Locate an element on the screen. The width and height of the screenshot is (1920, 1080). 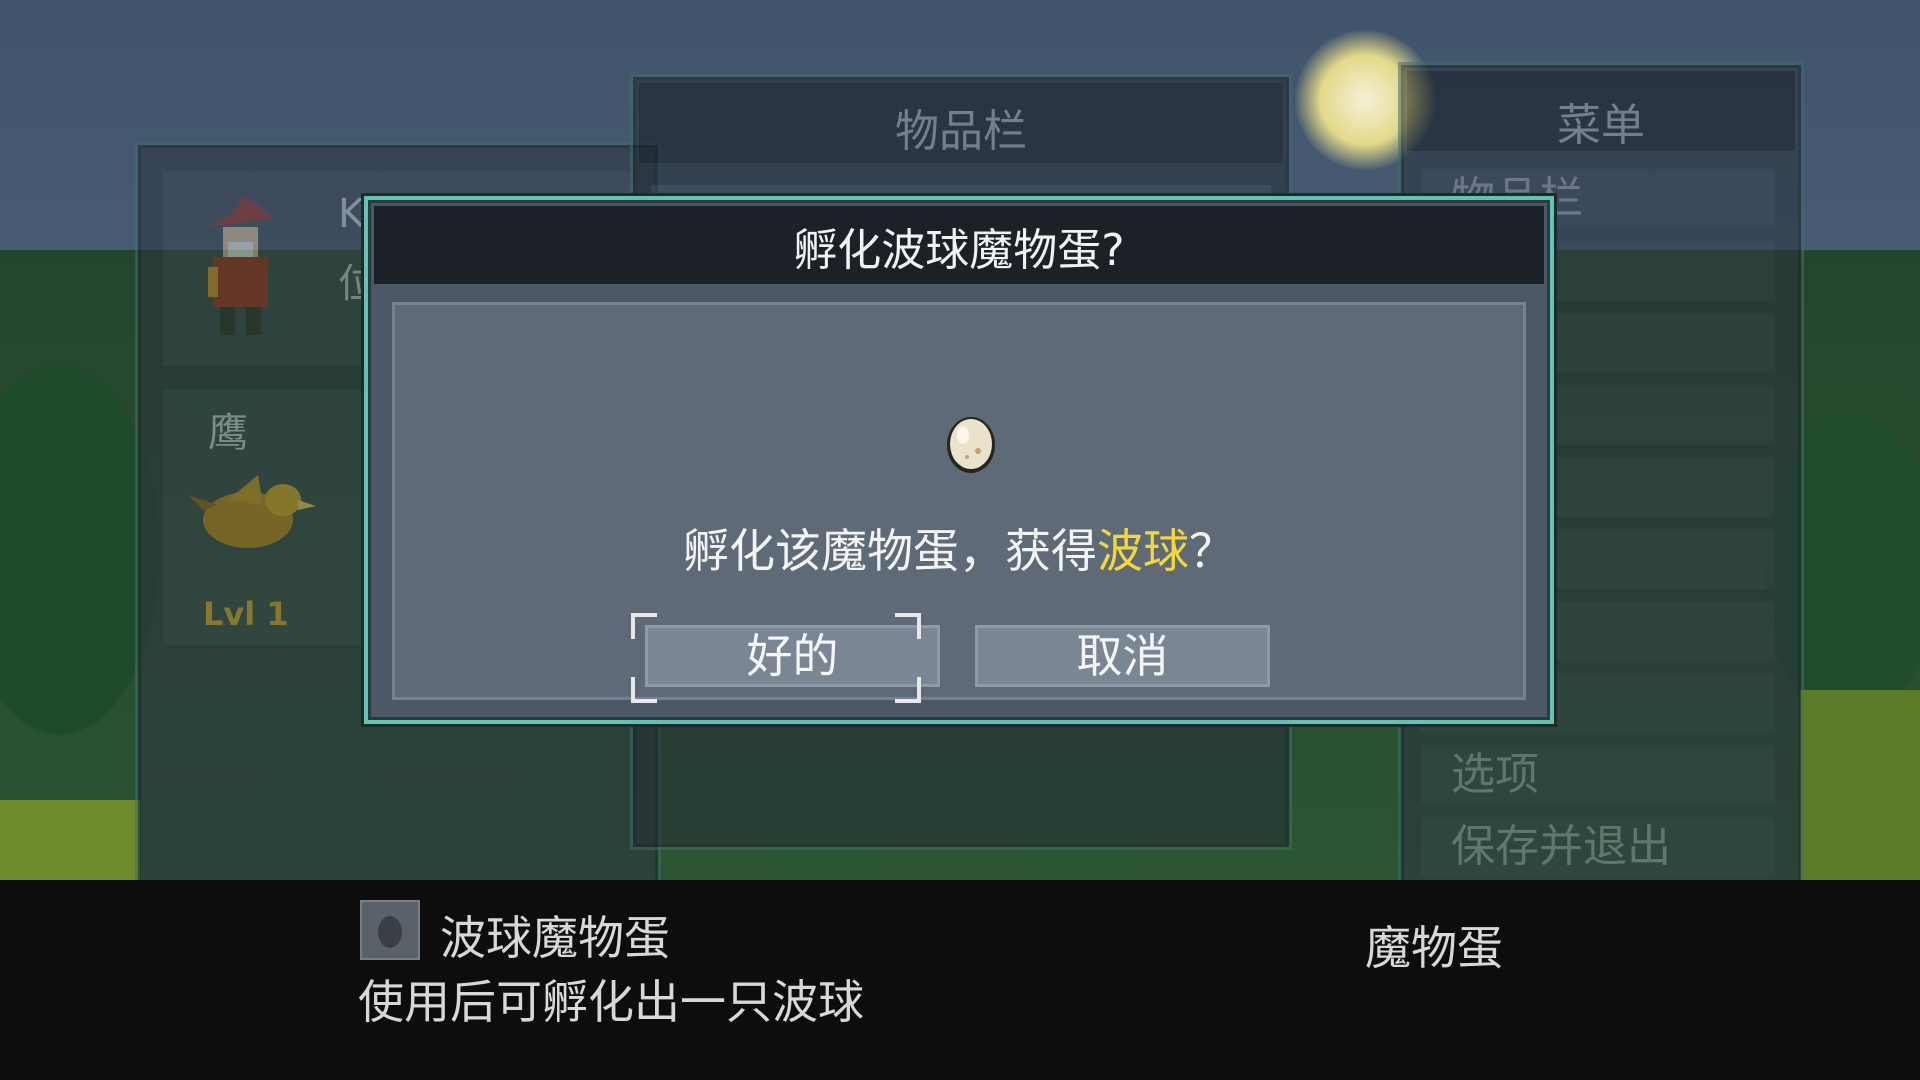
grass-right is located at coordinates (1860, 785).